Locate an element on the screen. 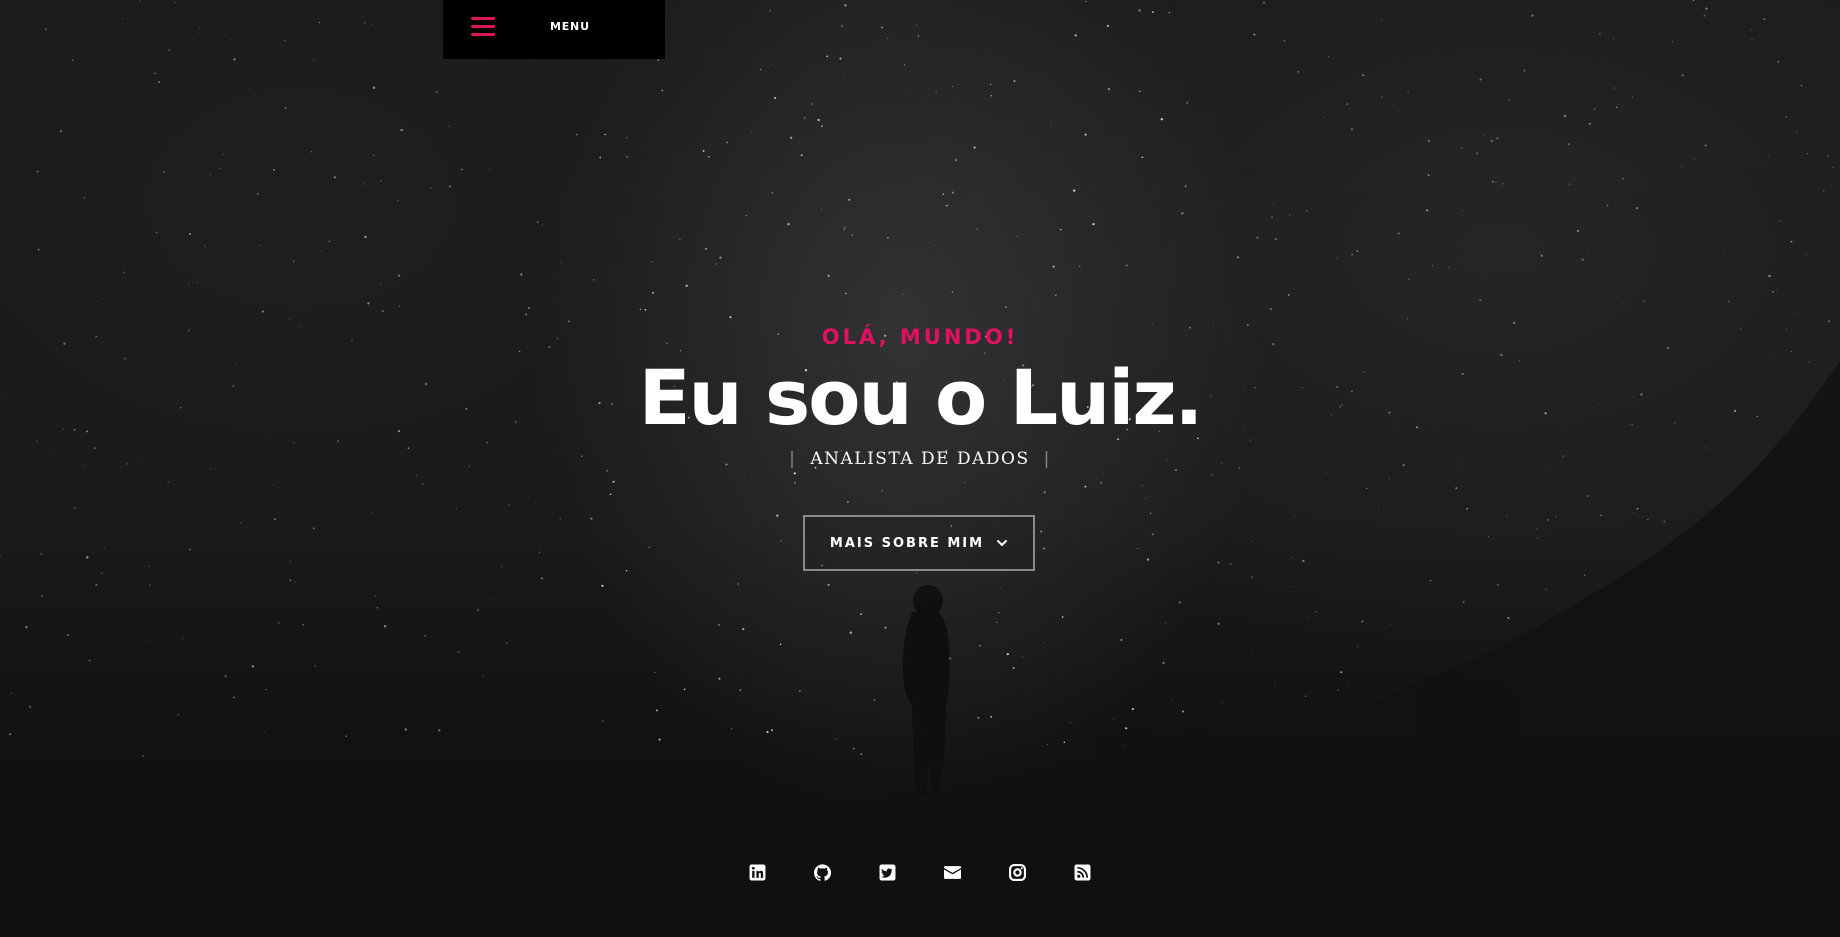 Image resolution: width=1840 pixels, height=937 pixels. social-links is located at coordinates (920, 872).